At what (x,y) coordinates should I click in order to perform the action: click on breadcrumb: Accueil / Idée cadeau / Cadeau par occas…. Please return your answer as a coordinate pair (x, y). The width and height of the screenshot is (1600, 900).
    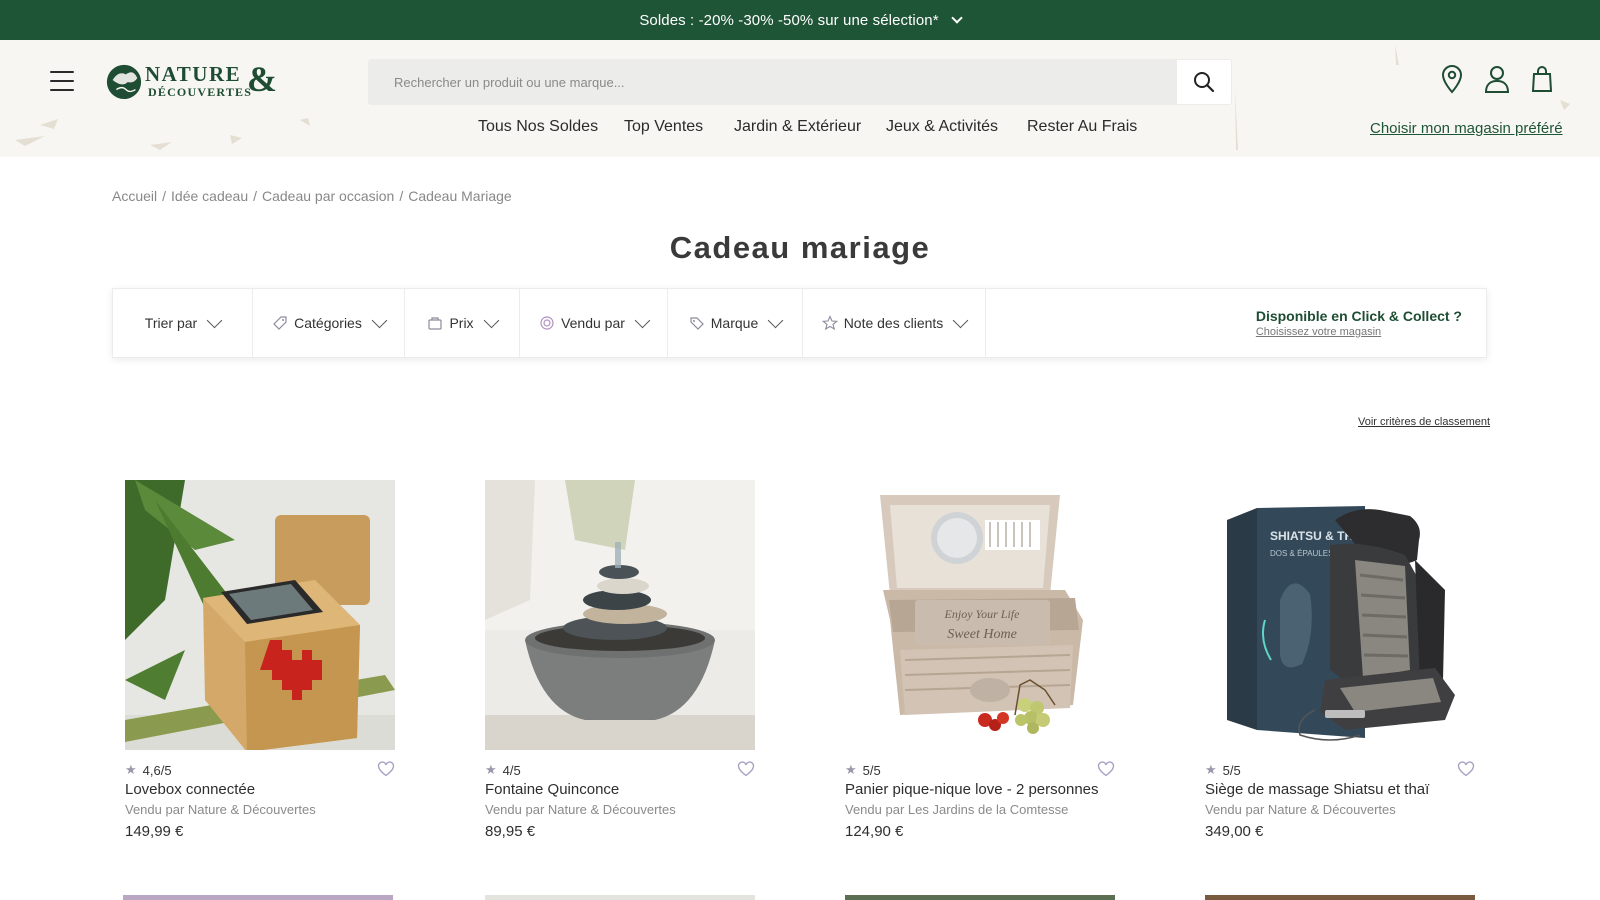
    Looking at the image, I should click on (312, 196).